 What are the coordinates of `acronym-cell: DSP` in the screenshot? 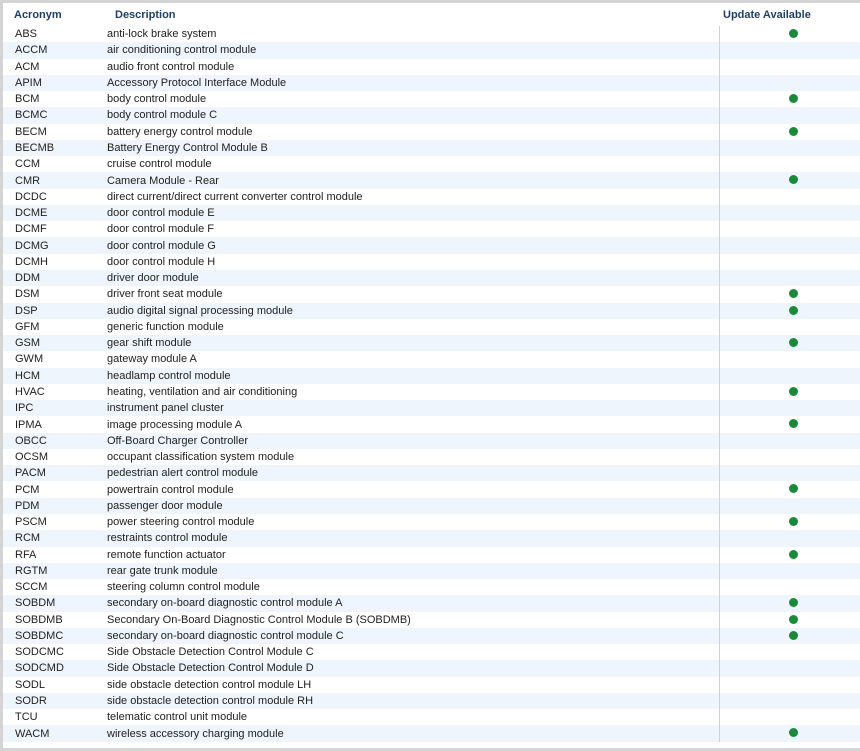 It's located at (26, 310).